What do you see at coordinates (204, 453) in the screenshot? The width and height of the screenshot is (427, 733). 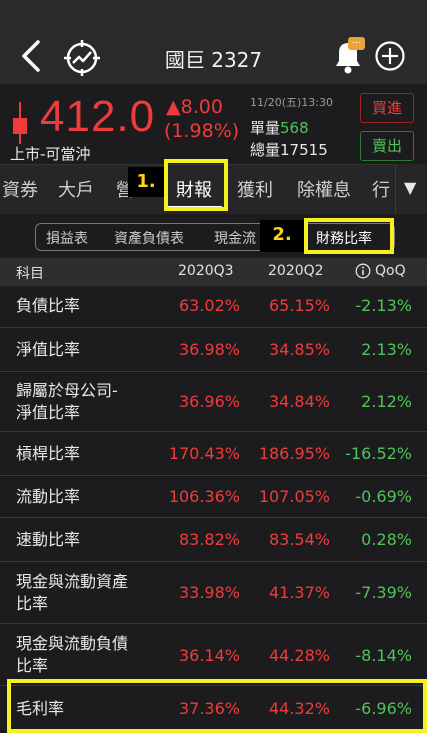 I see `row-q3-value: 170.43%` at bounding box center [204, 453].